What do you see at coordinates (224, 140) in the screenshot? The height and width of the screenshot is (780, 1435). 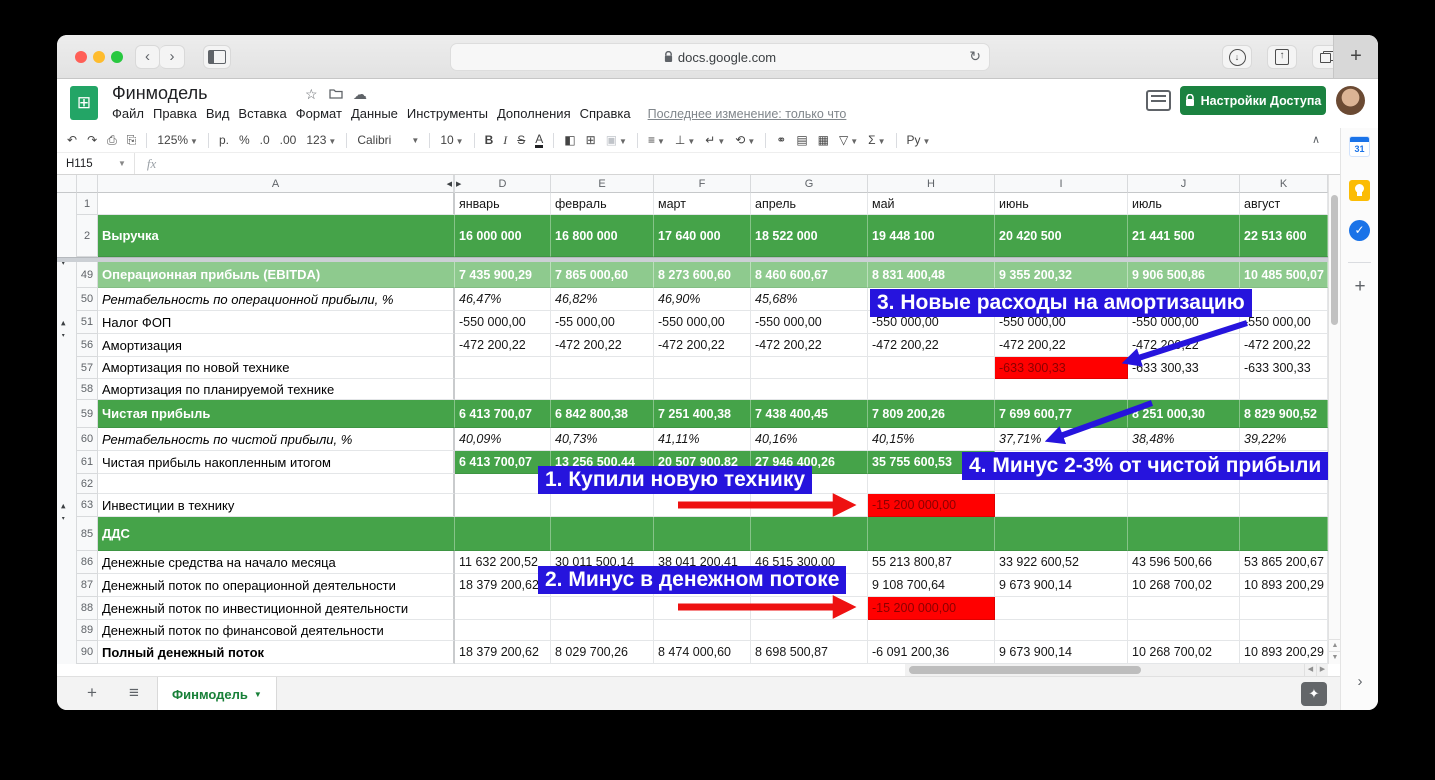 I see `format-currency-button: р.` at bounding box center [224, 140].